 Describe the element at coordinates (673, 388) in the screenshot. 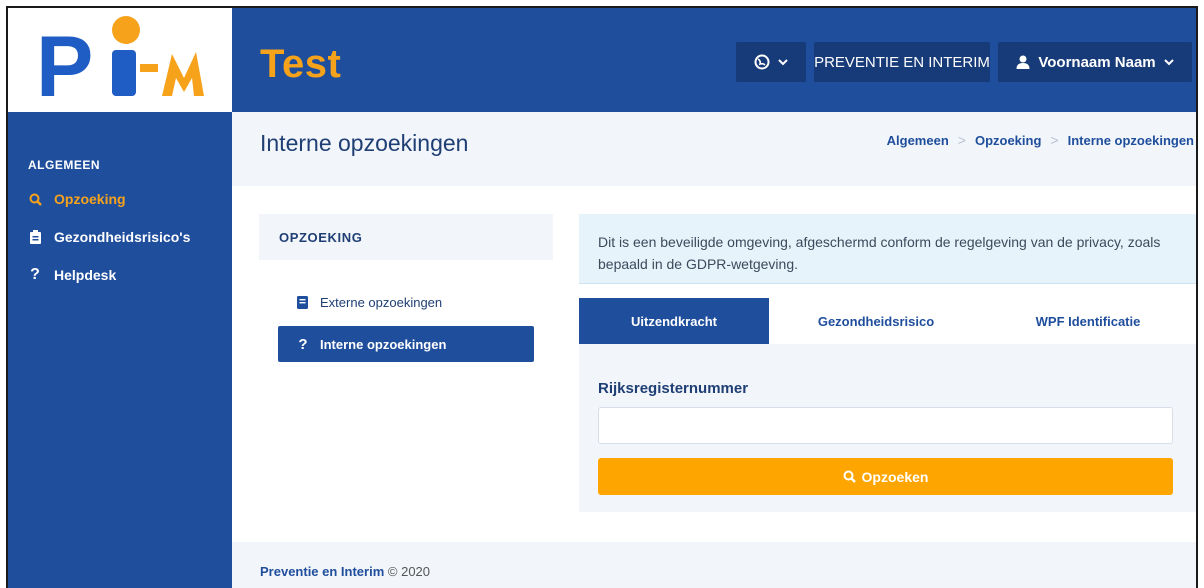

I see `rijksregisternummer-label: Rijksregisternummer` at that location.